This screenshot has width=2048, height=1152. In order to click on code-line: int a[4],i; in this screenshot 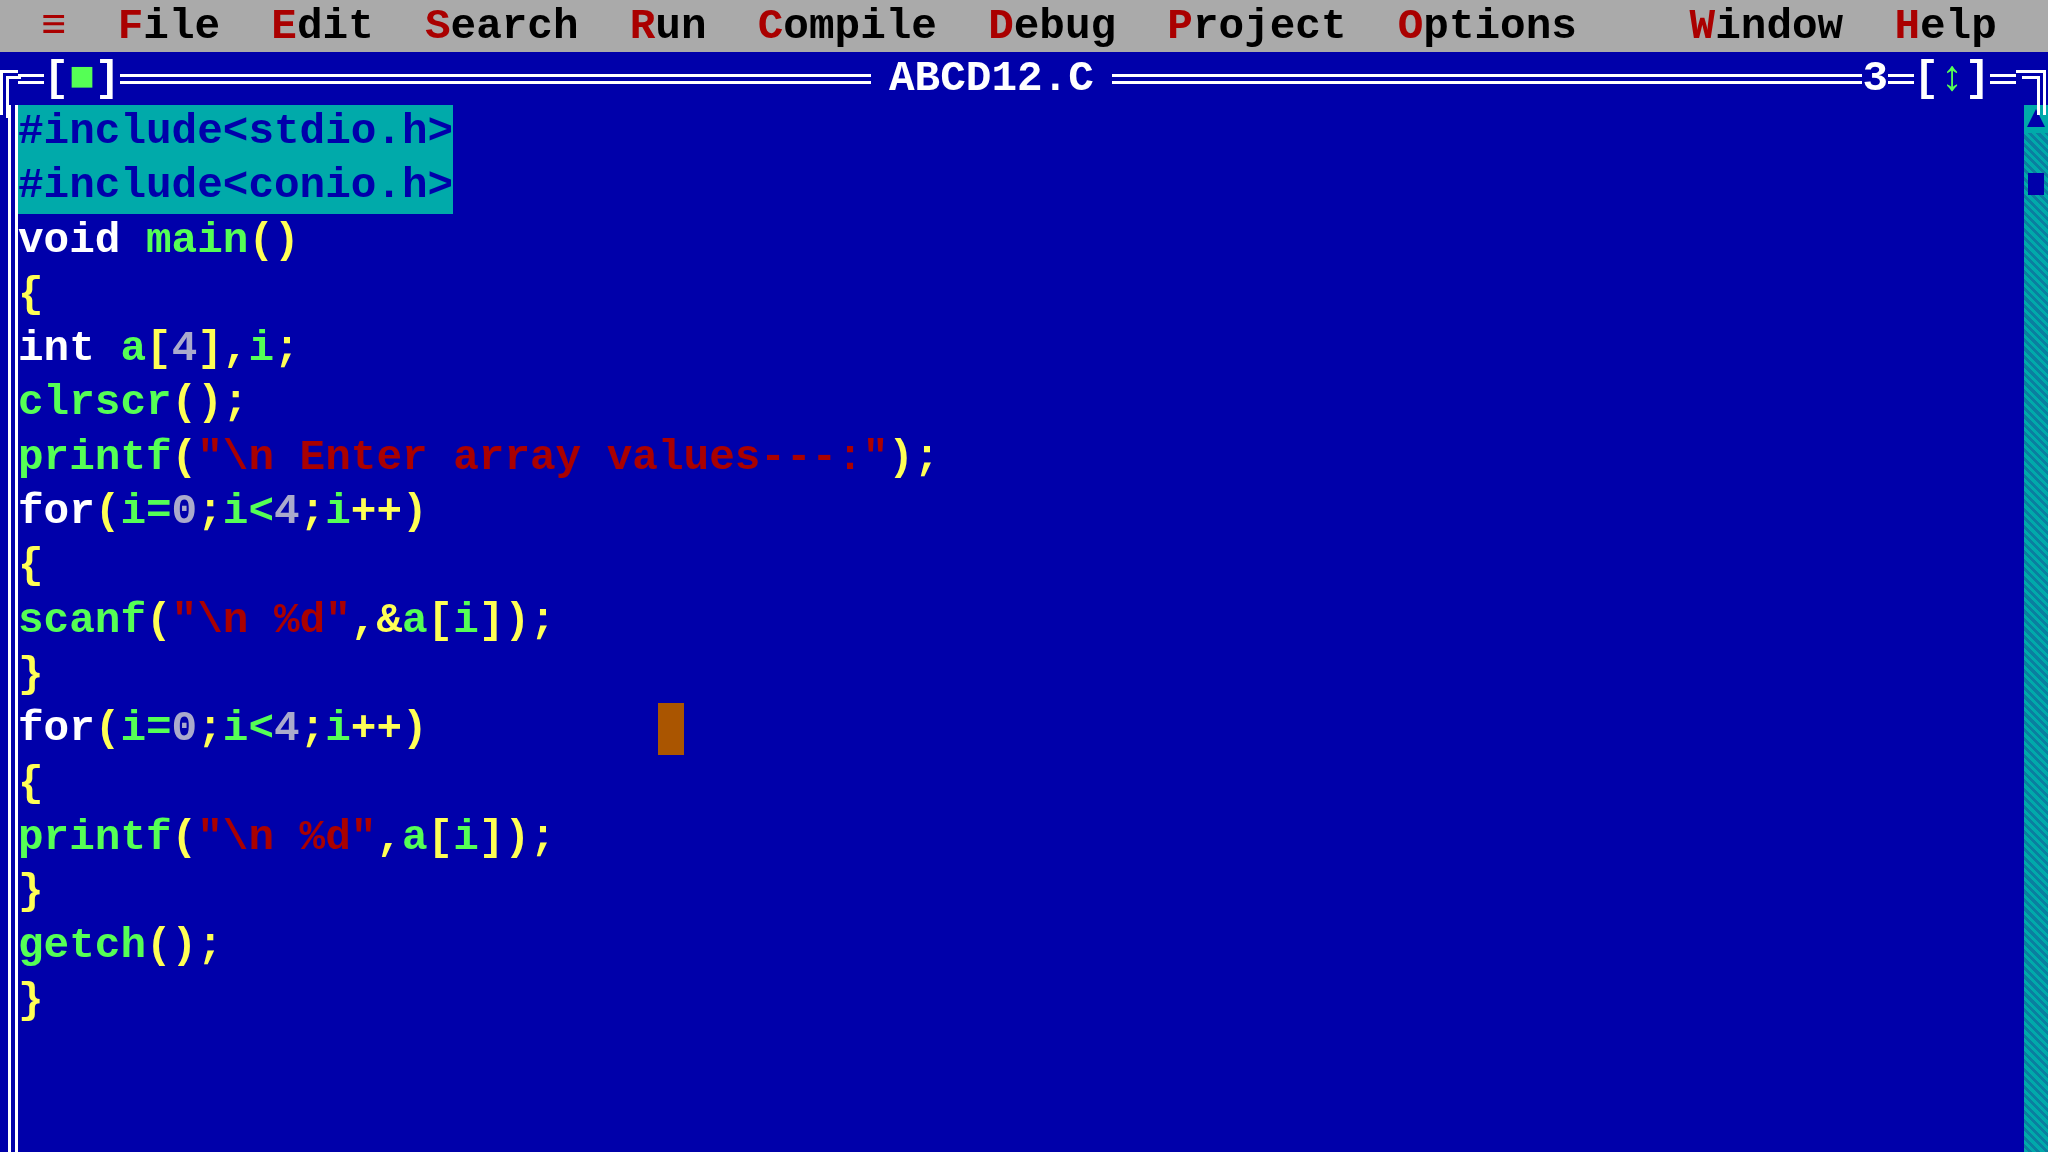, I will do `click(159, 349)`.